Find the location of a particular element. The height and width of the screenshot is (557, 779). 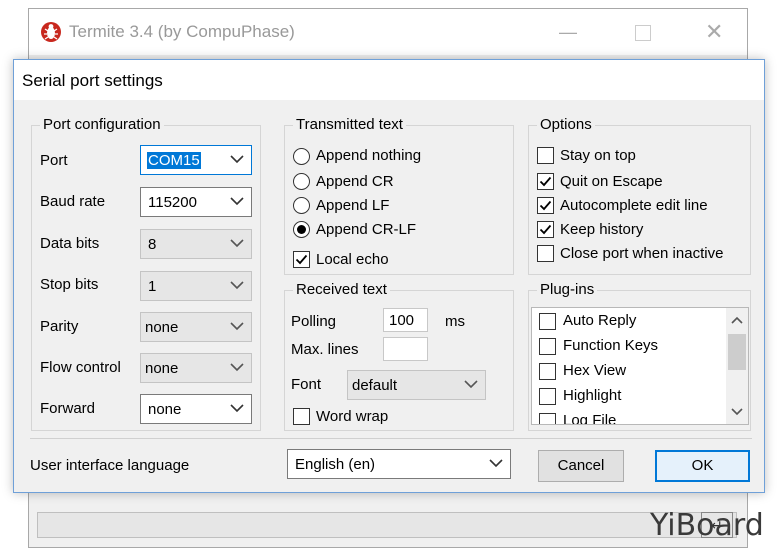

append-nothing-radio is located at coordinates (301, 156).